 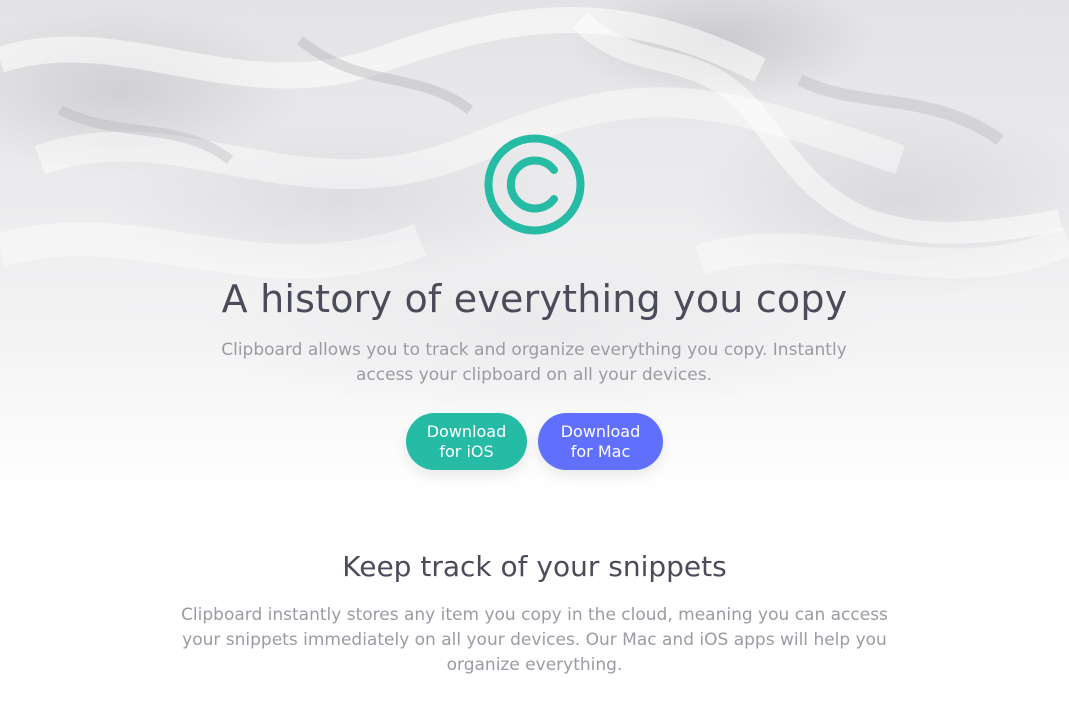 I want to click on download-ios-button: Download for iOS, so click(x=466, y=441).